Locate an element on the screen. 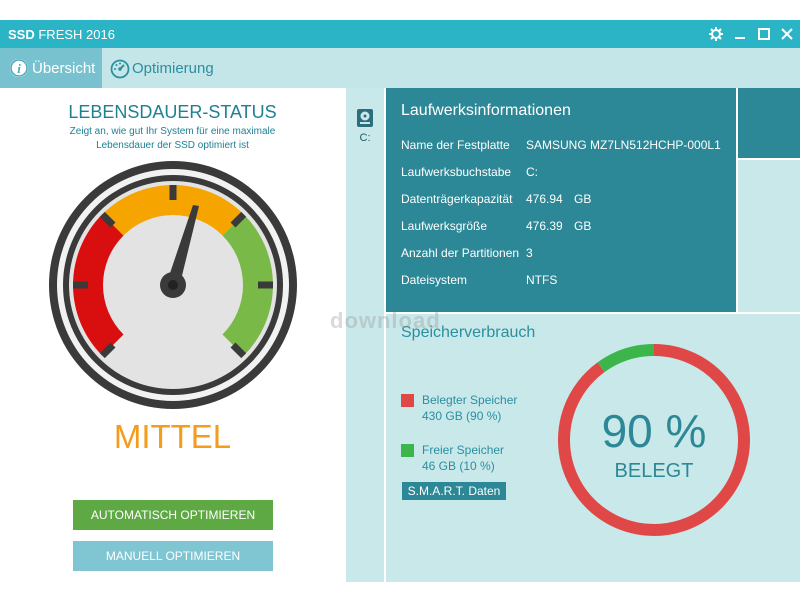 This screenshot has width=800, height=600. drive-info-title: Laufwerksinformationen is located at coordinates (486, 110).